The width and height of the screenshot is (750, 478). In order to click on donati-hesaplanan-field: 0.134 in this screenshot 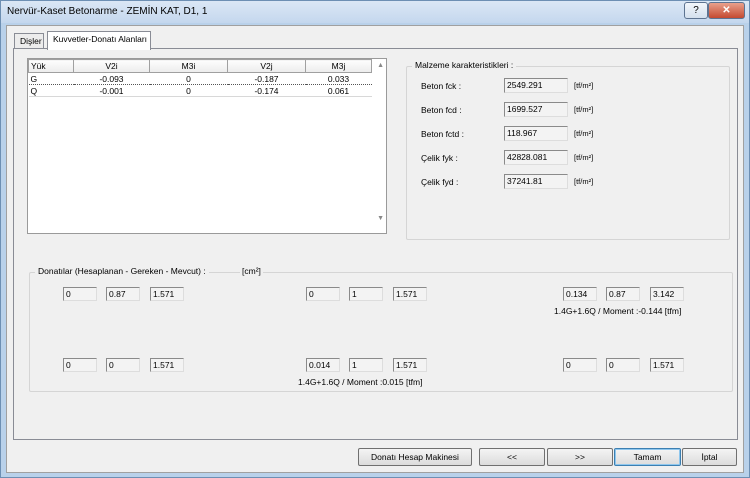, I will do `click(580, 294)`.